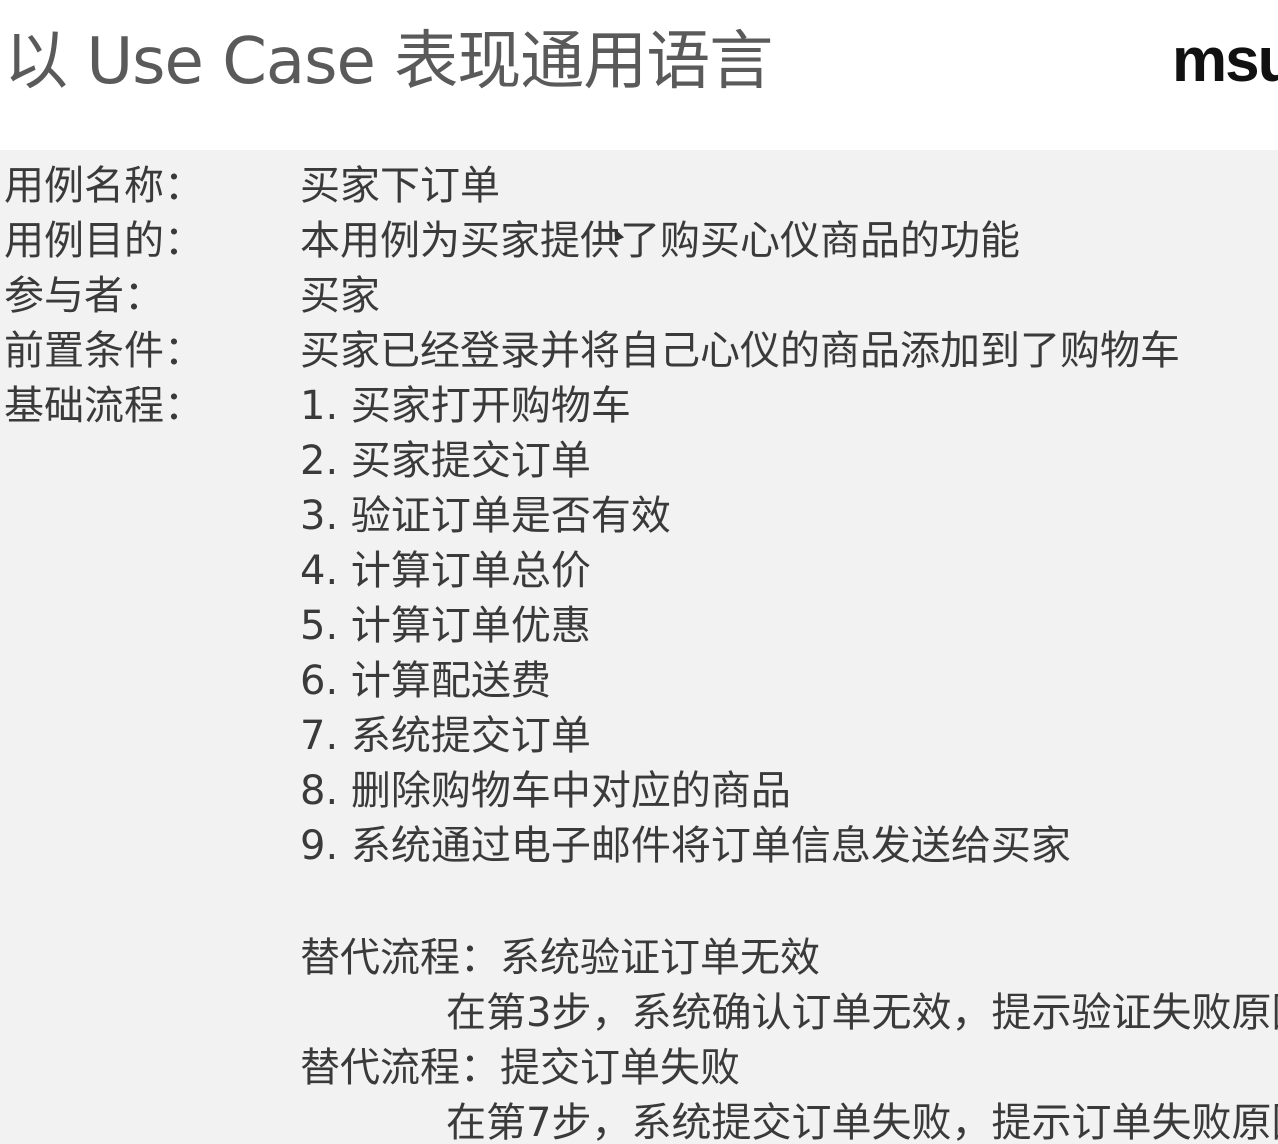 The height and width of the screenshot is (1144, 1278). What do you see at coordinates (560, 958) in the screenshot?
I see `alternative-flow-title: 替代流程：系统验证订单无效` at bounding box center [560, 958].